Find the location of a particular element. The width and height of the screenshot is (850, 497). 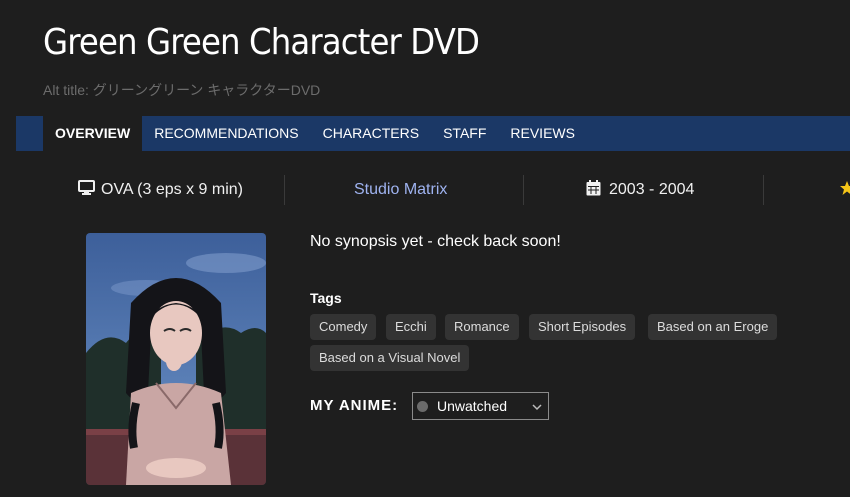

tags-heading: Tags is located at coordinates (326, 298).